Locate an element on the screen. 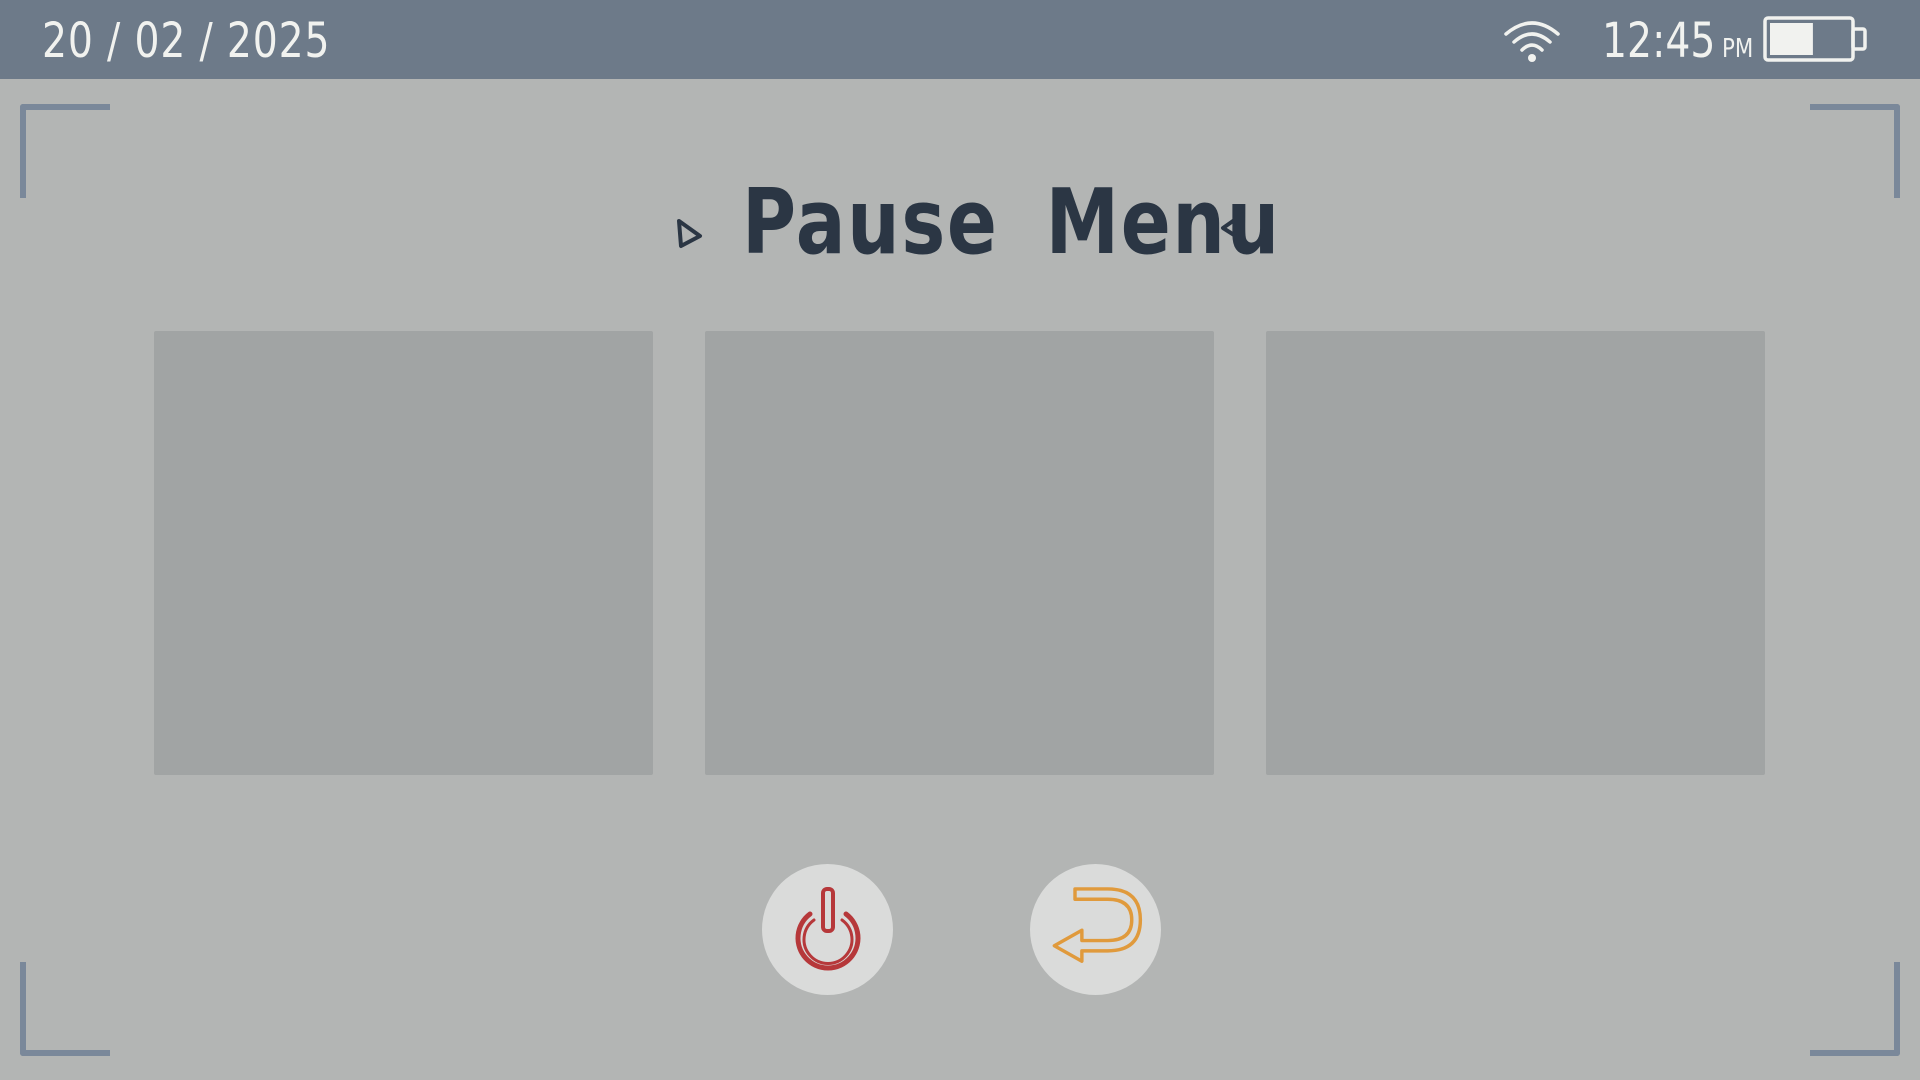 The image size is (1920, 1080). battery-fill is located at coordinates (1791, 39).